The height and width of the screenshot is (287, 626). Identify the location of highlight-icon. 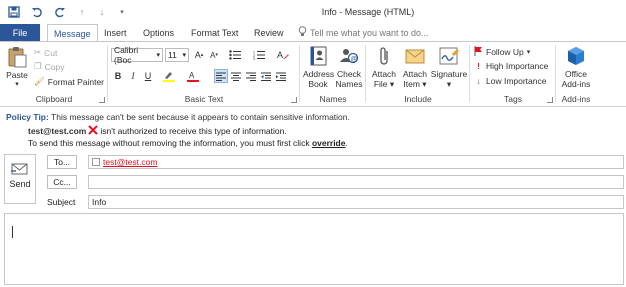
(169, 76).